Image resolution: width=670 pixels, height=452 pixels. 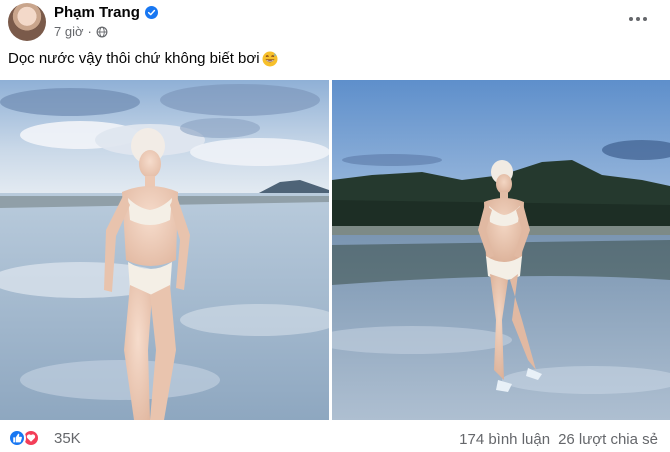 I want to click on more-dots-icon, so click(x=631, y=19).